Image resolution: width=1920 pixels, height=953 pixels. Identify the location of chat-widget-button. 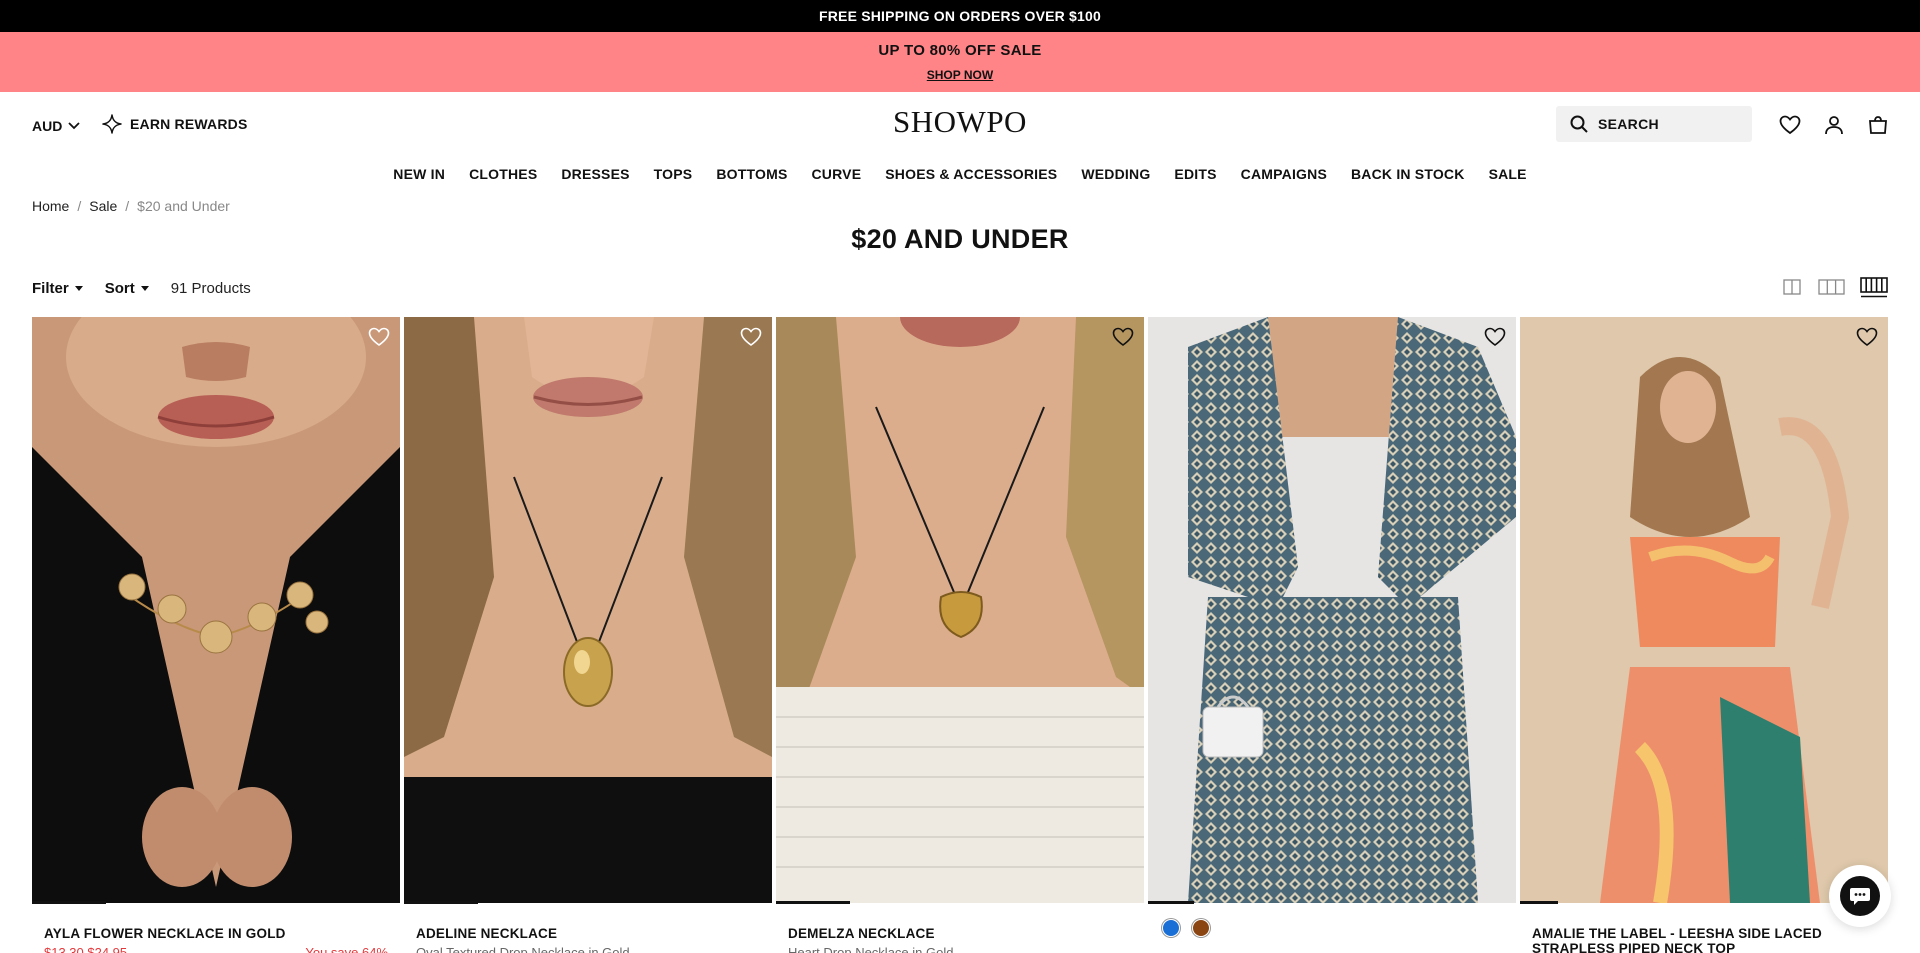
(1860, 896).